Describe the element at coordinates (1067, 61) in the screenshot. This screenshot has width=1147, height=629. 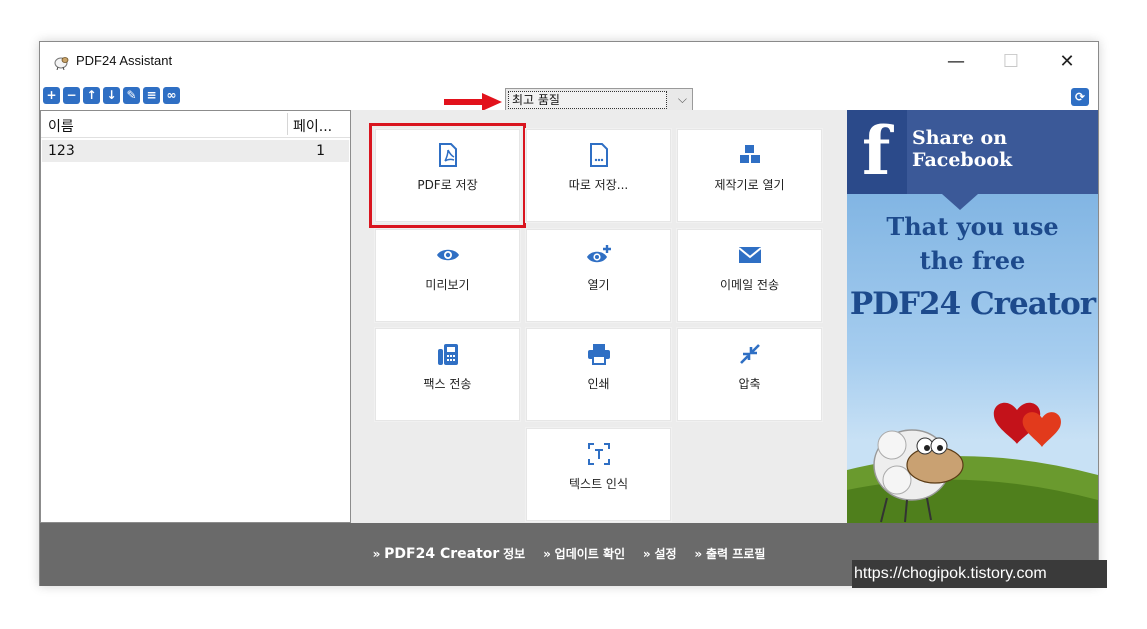
I see `close-button: ✕` at that location.